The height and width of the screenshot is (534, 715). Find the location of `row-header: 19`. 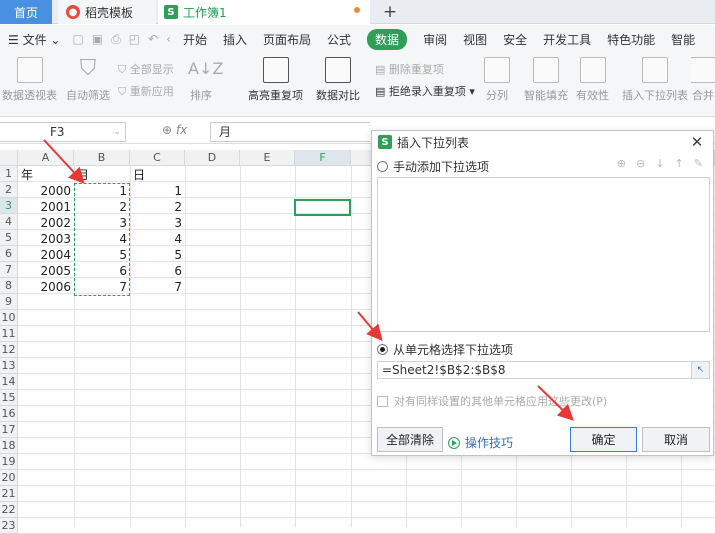

row-header: 19 is located at coordinates (9, 462).